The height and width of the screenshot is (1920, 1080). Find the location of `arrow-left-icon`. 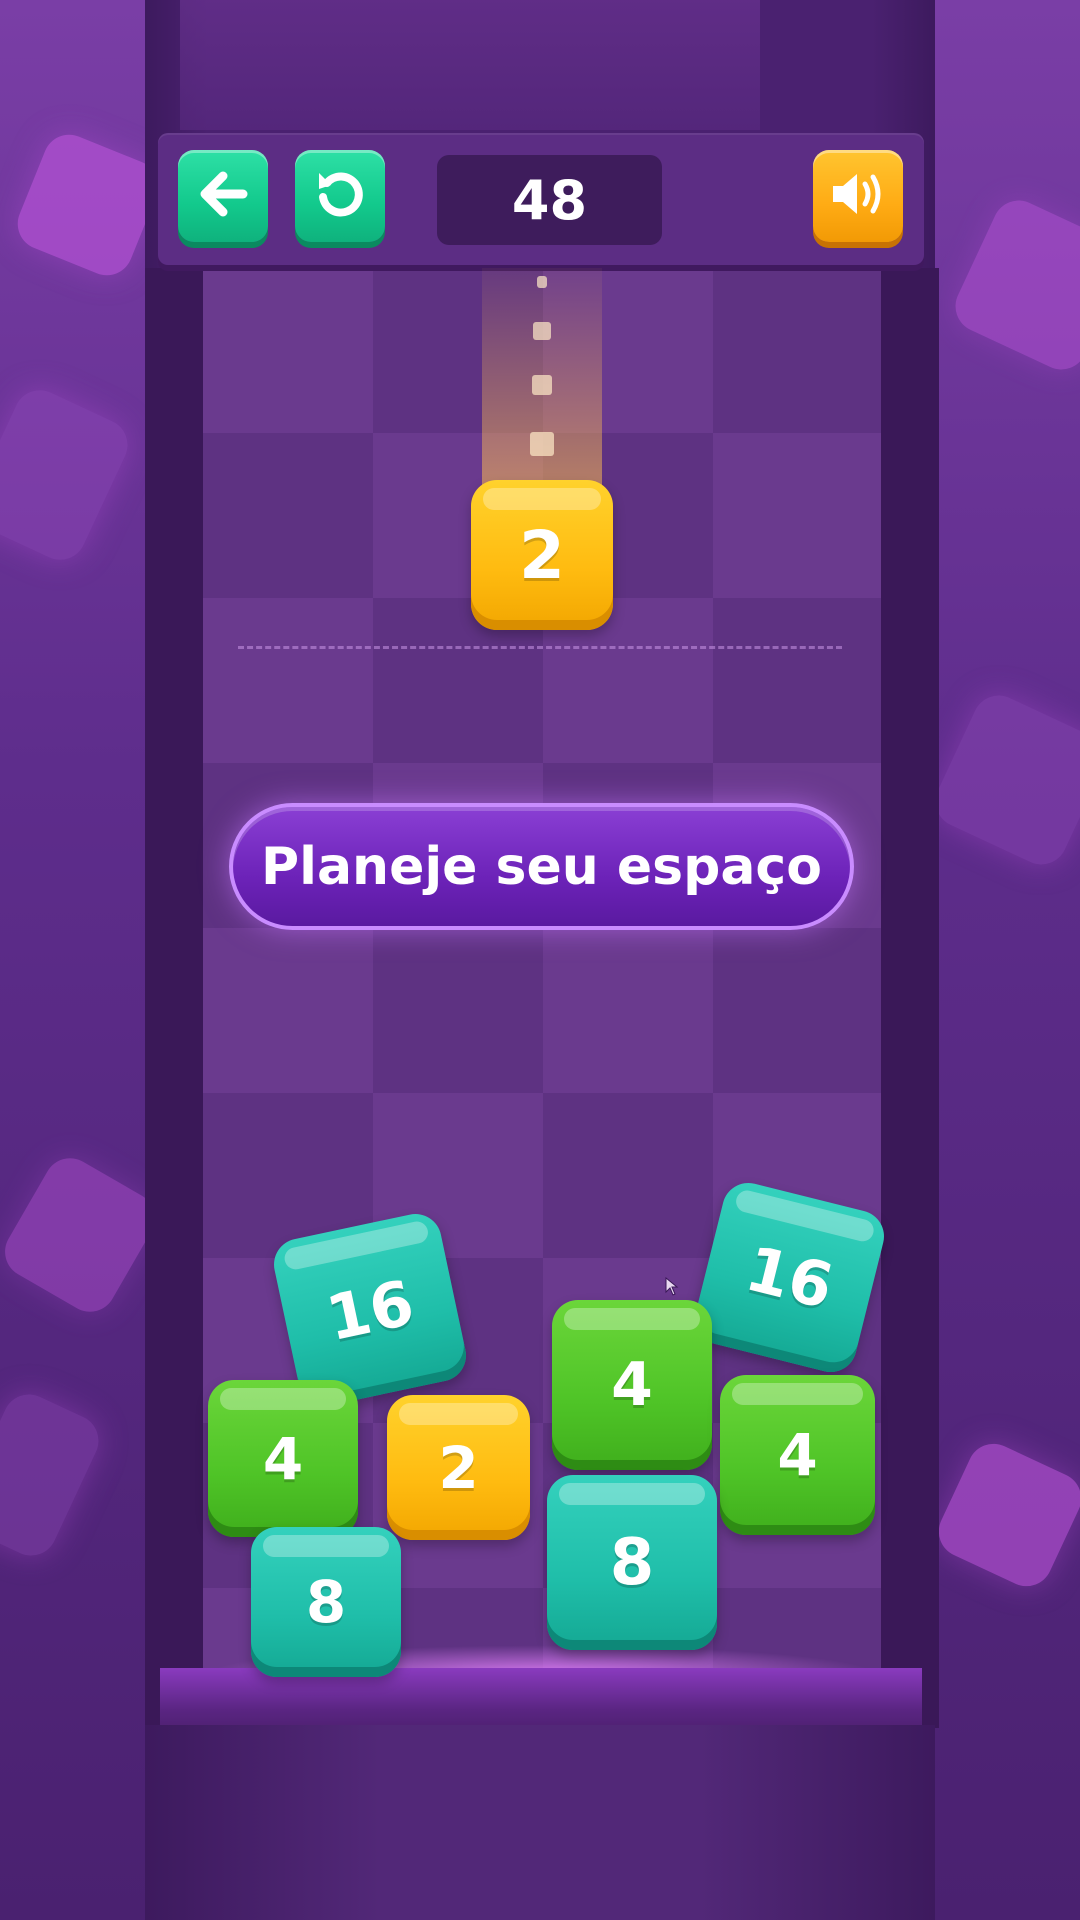

arrow-left-icon is located at coordinates (223, 196).